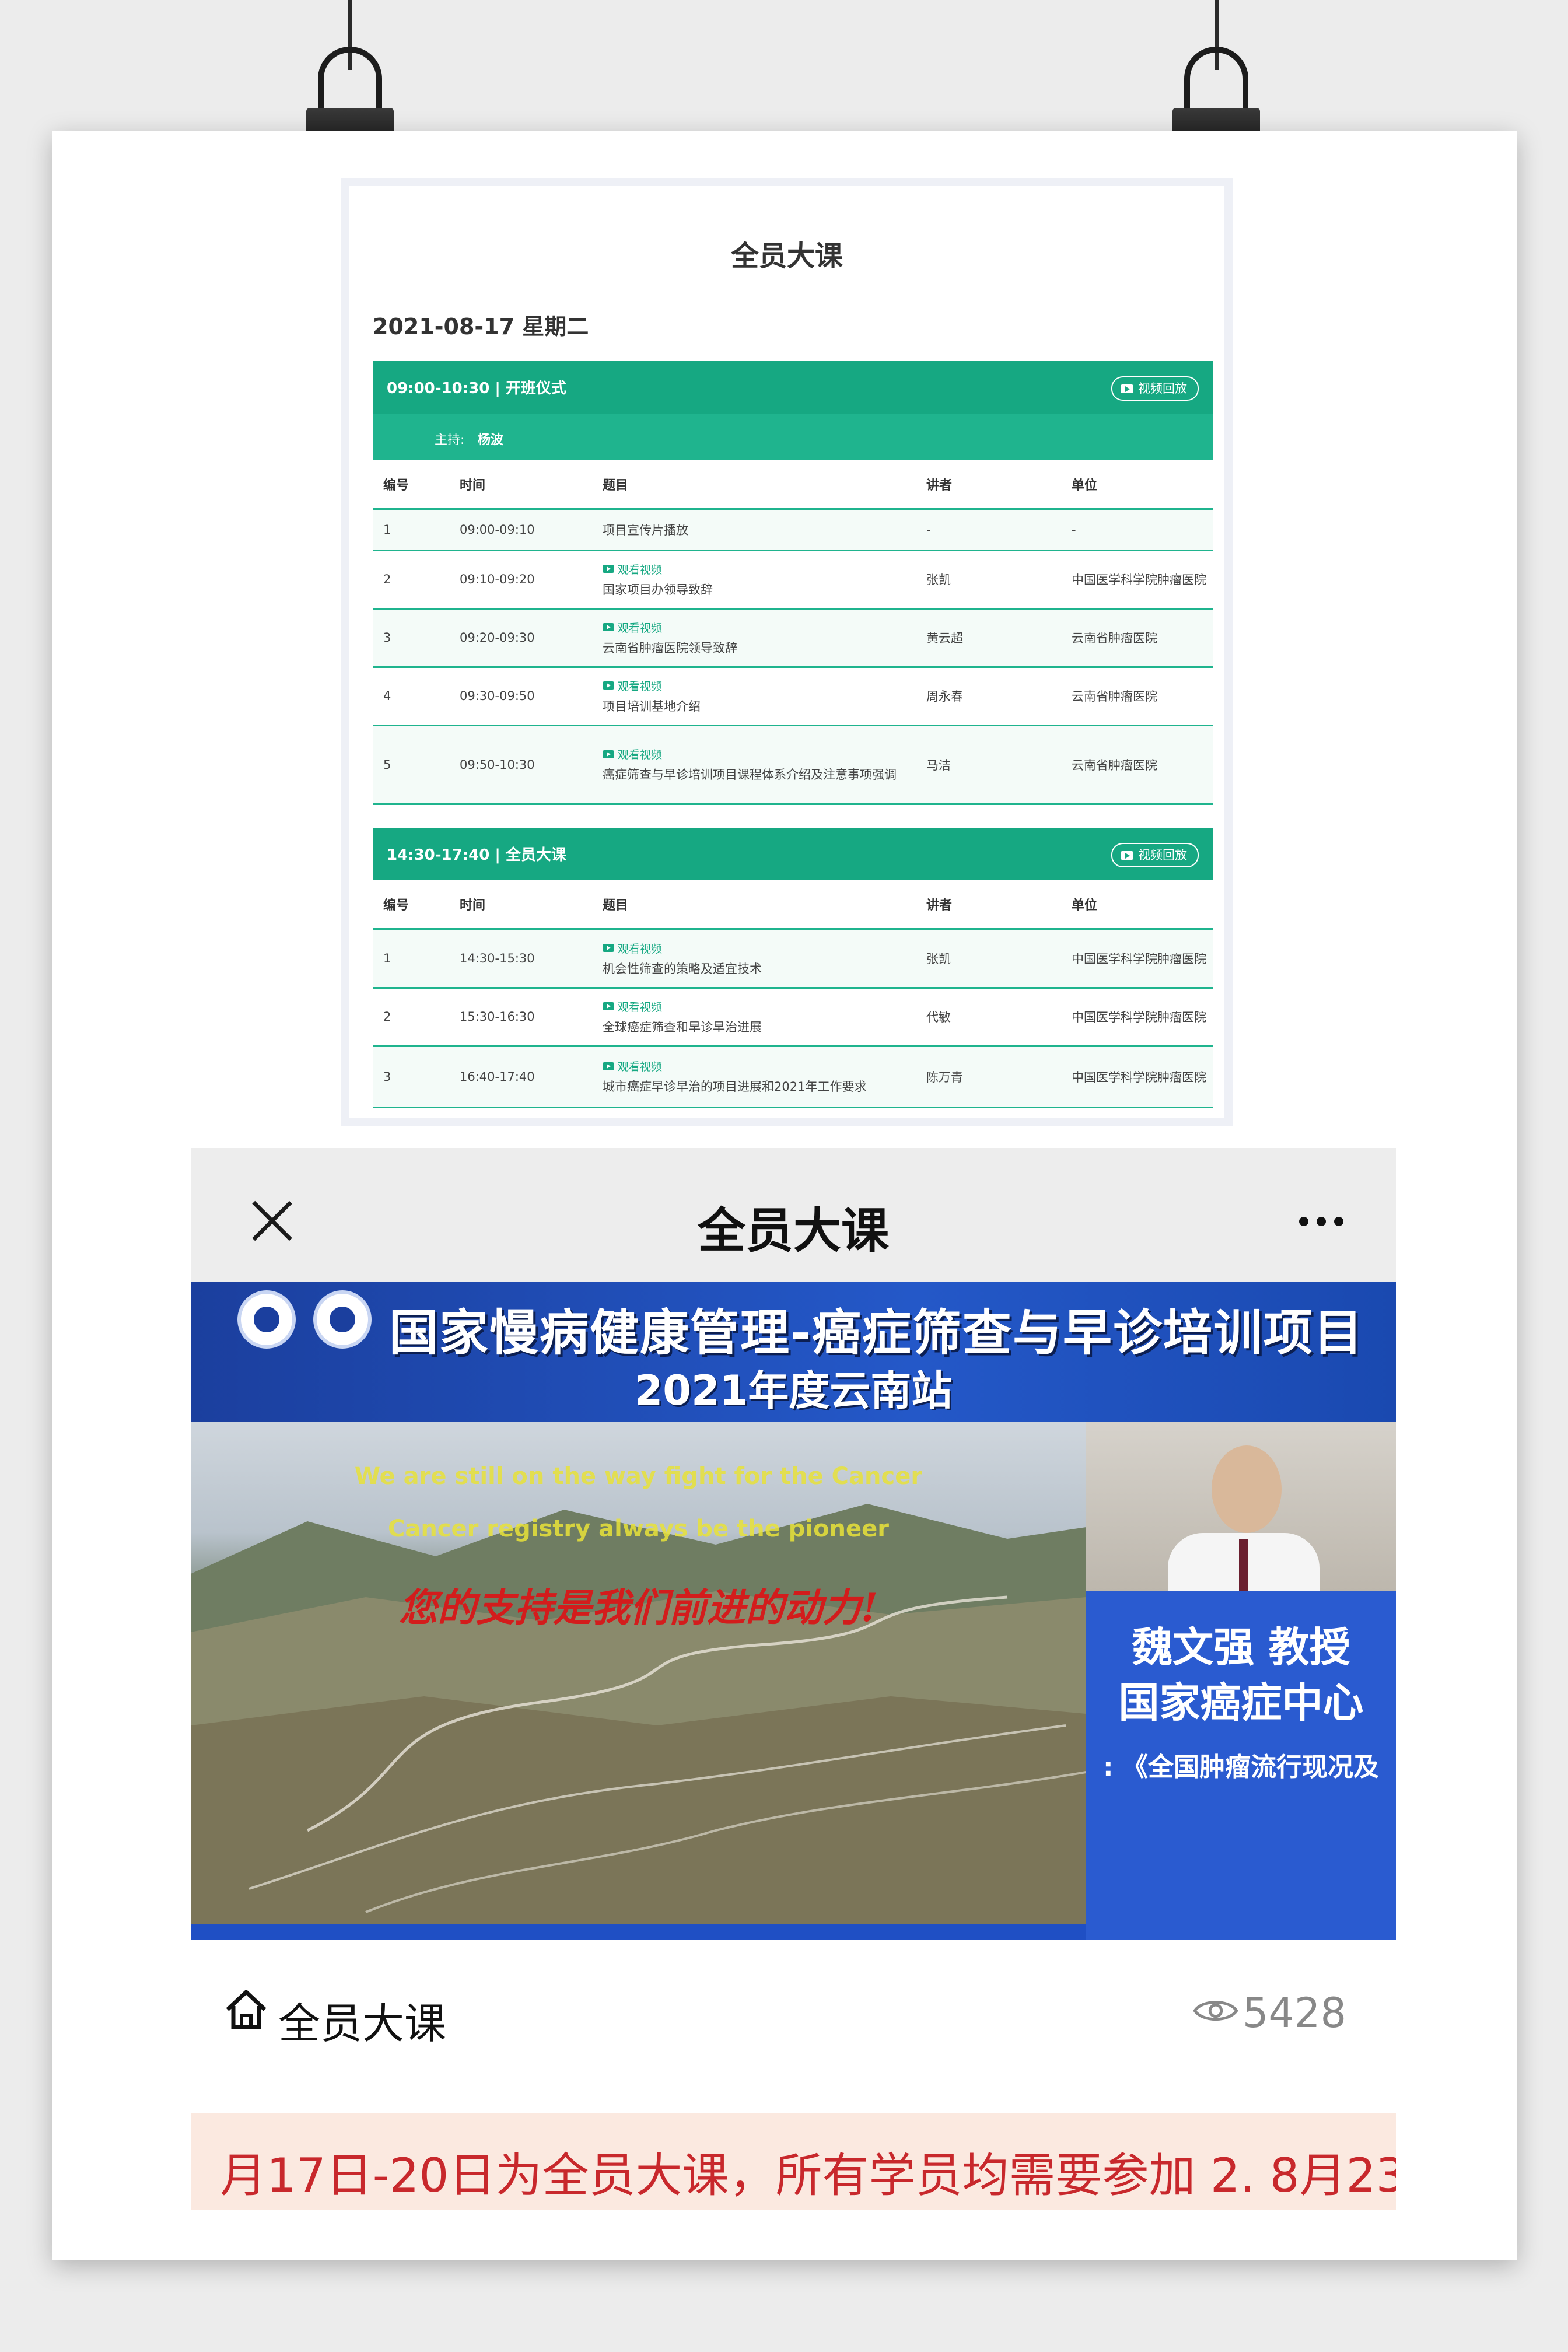 The image size is (1568, 2352). Describe the element at coordinates (988, 485) in the screenshot. I see `column-header: 讲者` at that location.